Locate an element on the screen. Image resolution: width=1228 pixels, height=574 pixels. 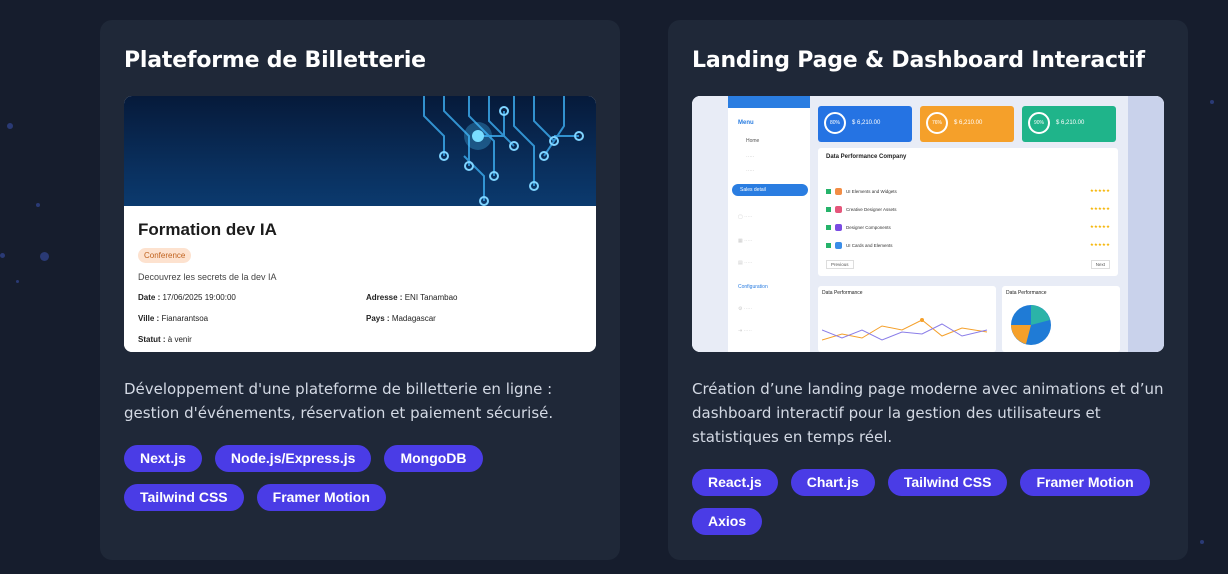
project-title: Landing Page & Dashboard Interactif is located at coordinates (918, 60).